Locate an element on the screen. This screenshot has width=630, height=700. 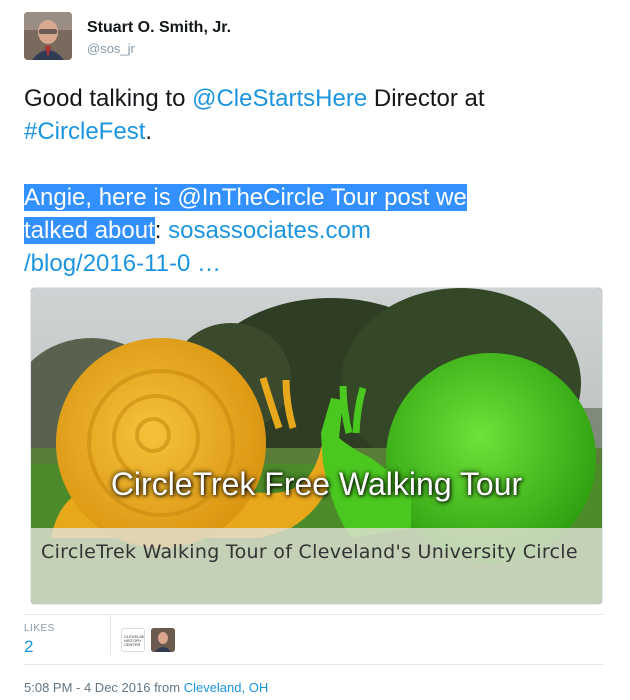
author-handle: @sos_jr is located at coordinates (111, 48).